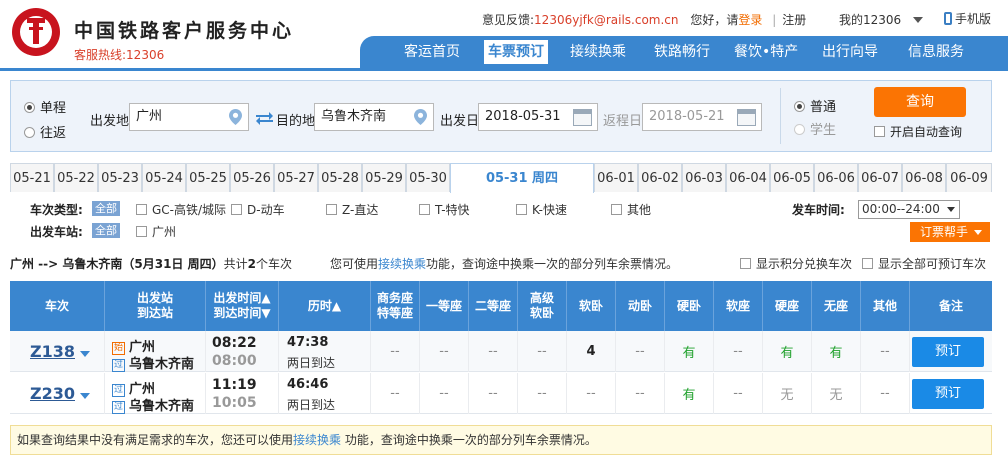 This screenshot has height=461, width=1008. Describe the element at coordinates (317, 440) in the screenshot. I see `notice-transfer-link: 接续换乘` at that location.